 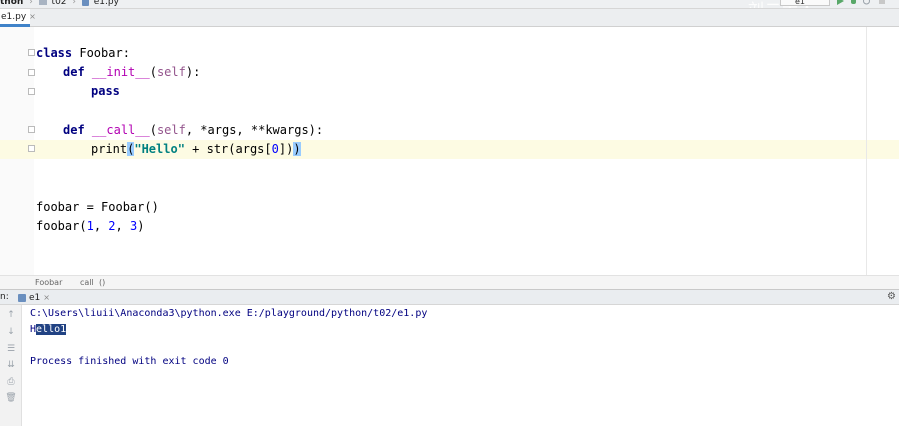 I want to click on trash-icon: 🗑, so click(x=11, y=398).